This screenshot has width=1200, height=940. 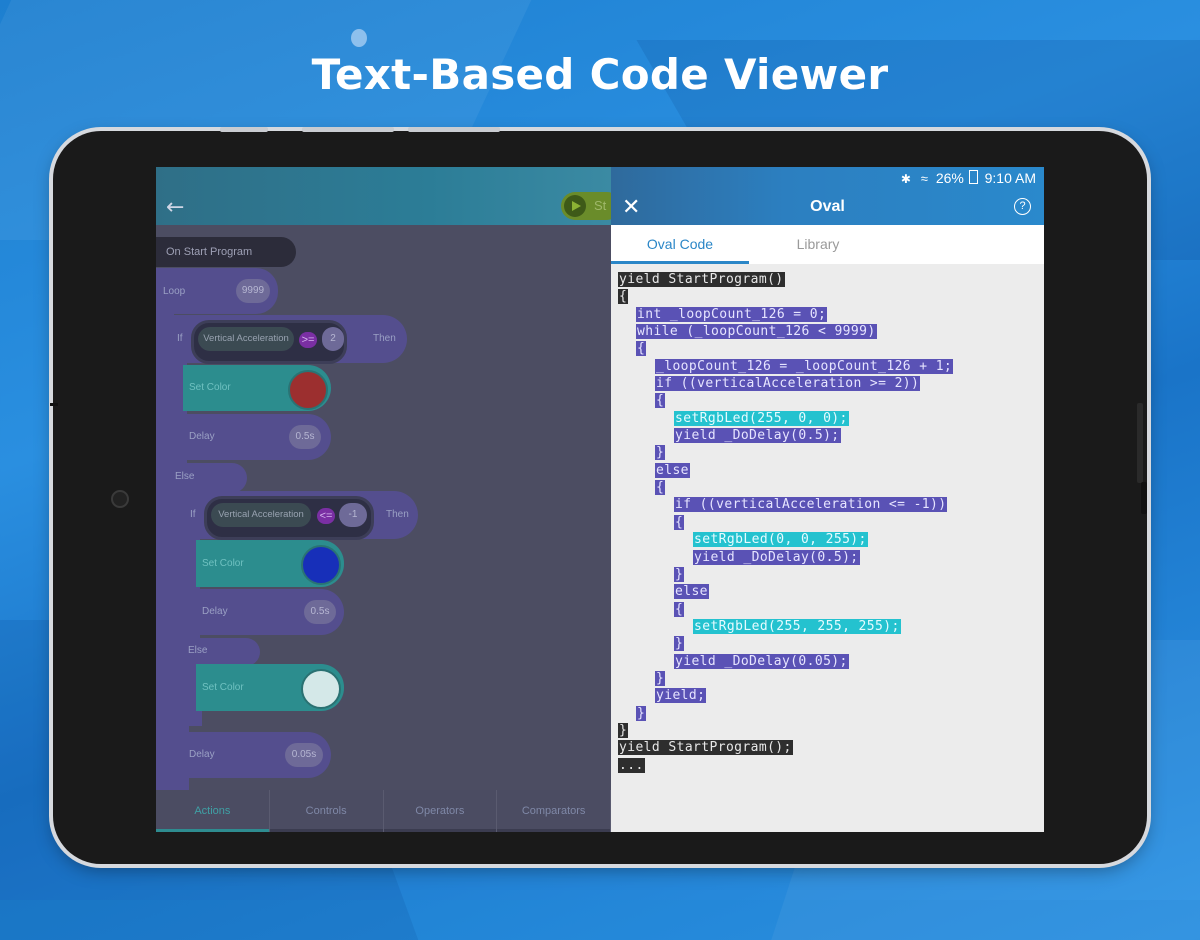 What do you see at coordinates (680, 244) in the screenshot?
I see `tab-oval-code: Oval Code` at bounding box center [680, 244].